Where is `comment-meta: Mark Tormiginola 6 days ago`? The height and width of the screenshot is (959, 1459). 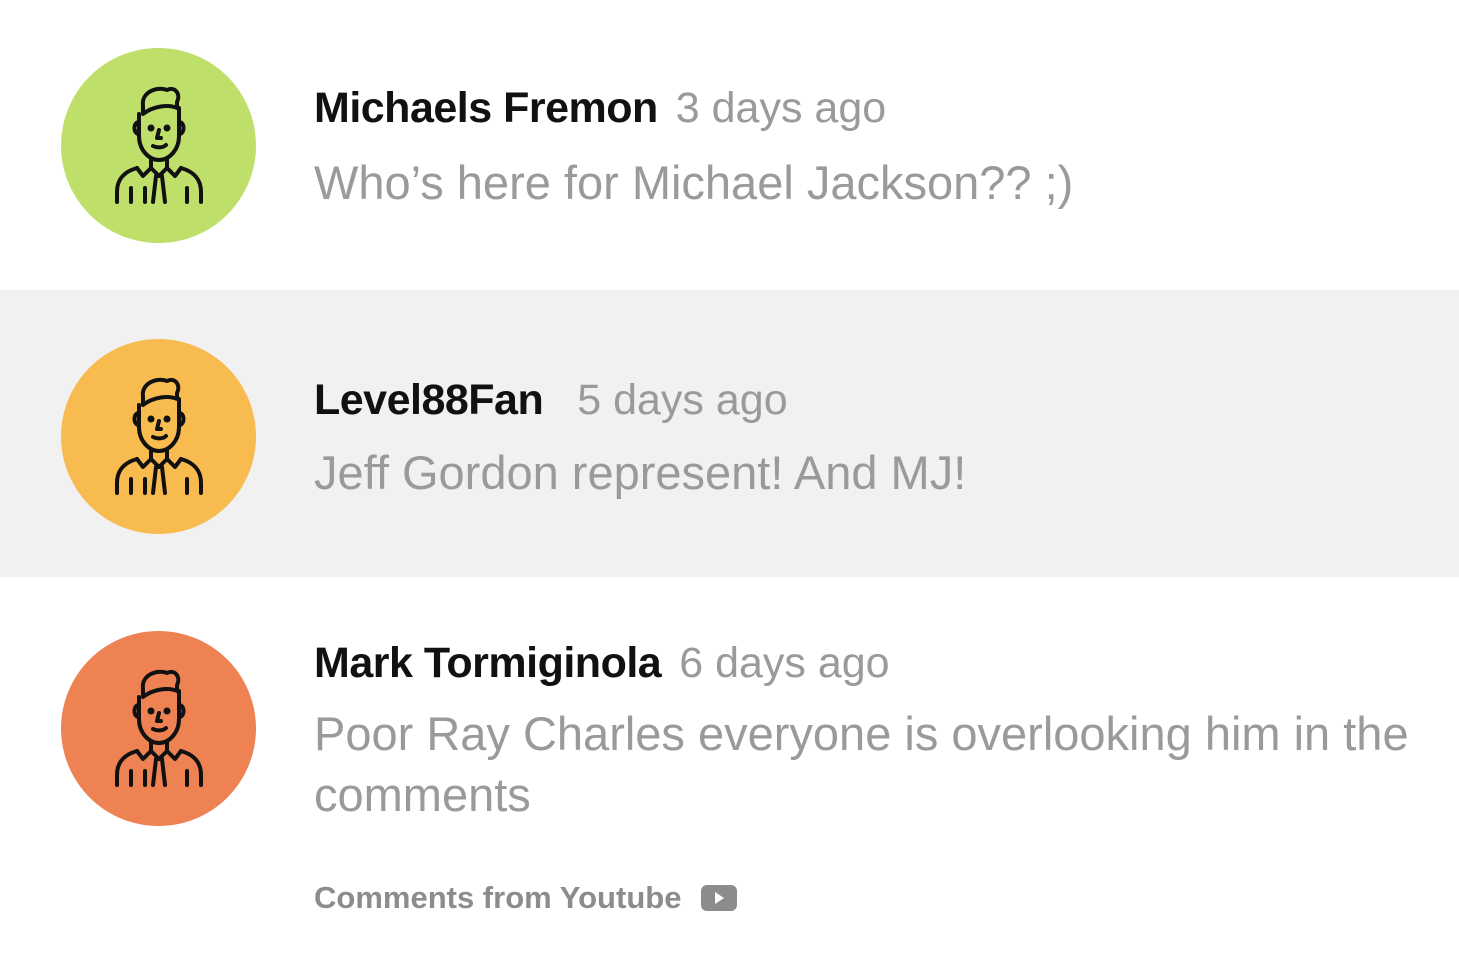 comment-meta: Mark Tormiginola 6 days ago is located at coordinates (602, 663).